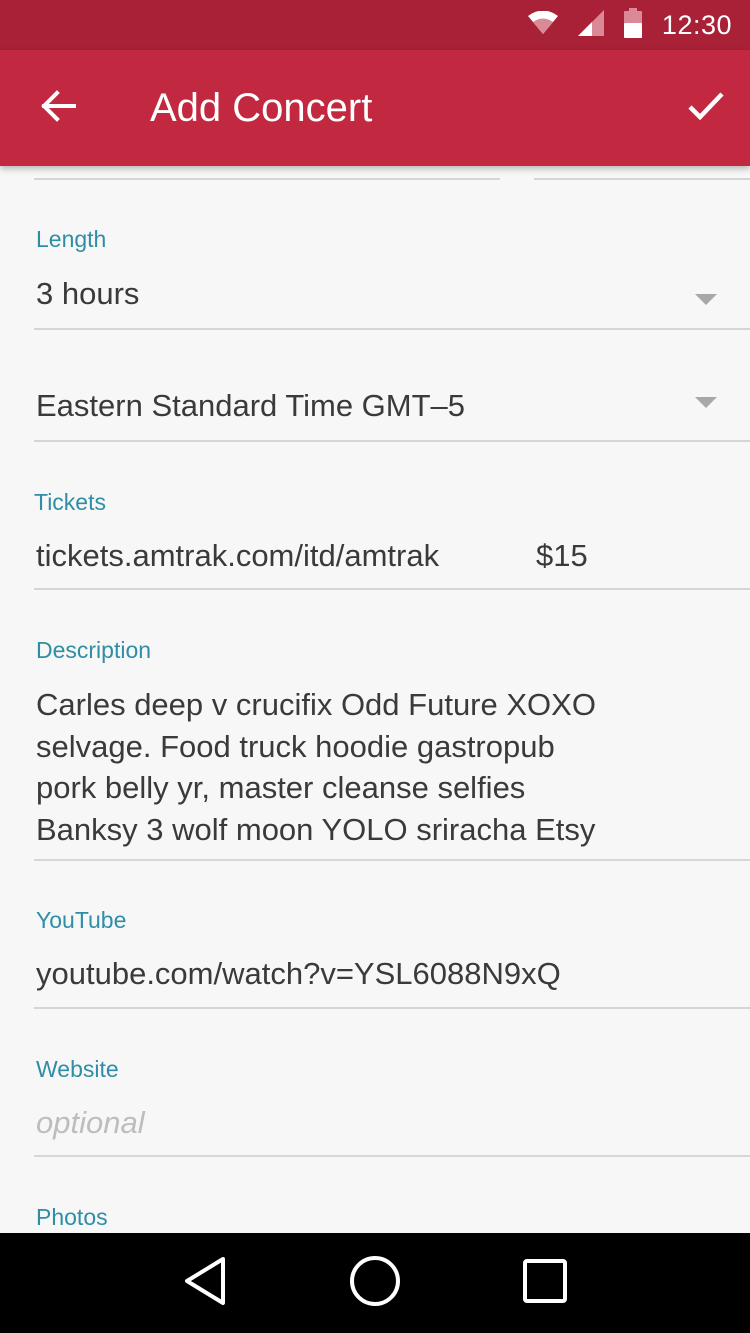  What do you see at coordinates (392, 589) in the screenshot?
I see `tickets-underline` at bounding box center [392, 589].